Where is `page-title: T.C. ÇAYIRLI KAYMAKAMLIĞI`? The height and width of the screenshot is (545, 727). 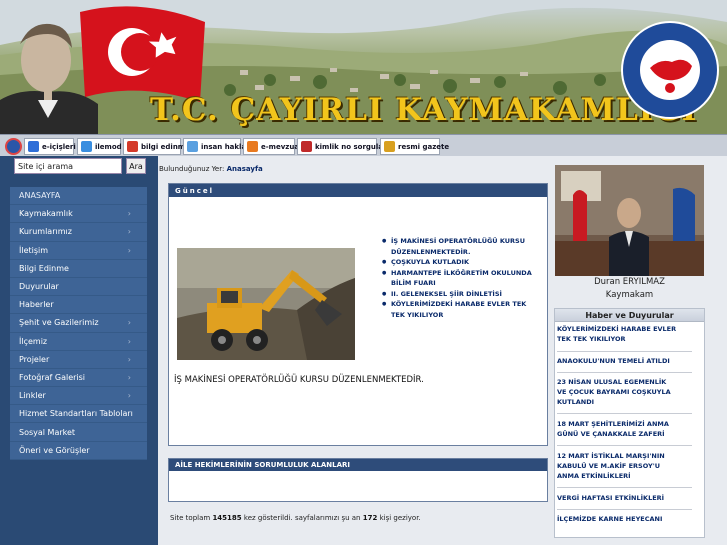
page-title: T.C. ÇAYIRLI KAYMAKAMLIĞI is located at coordinates (424, 110).